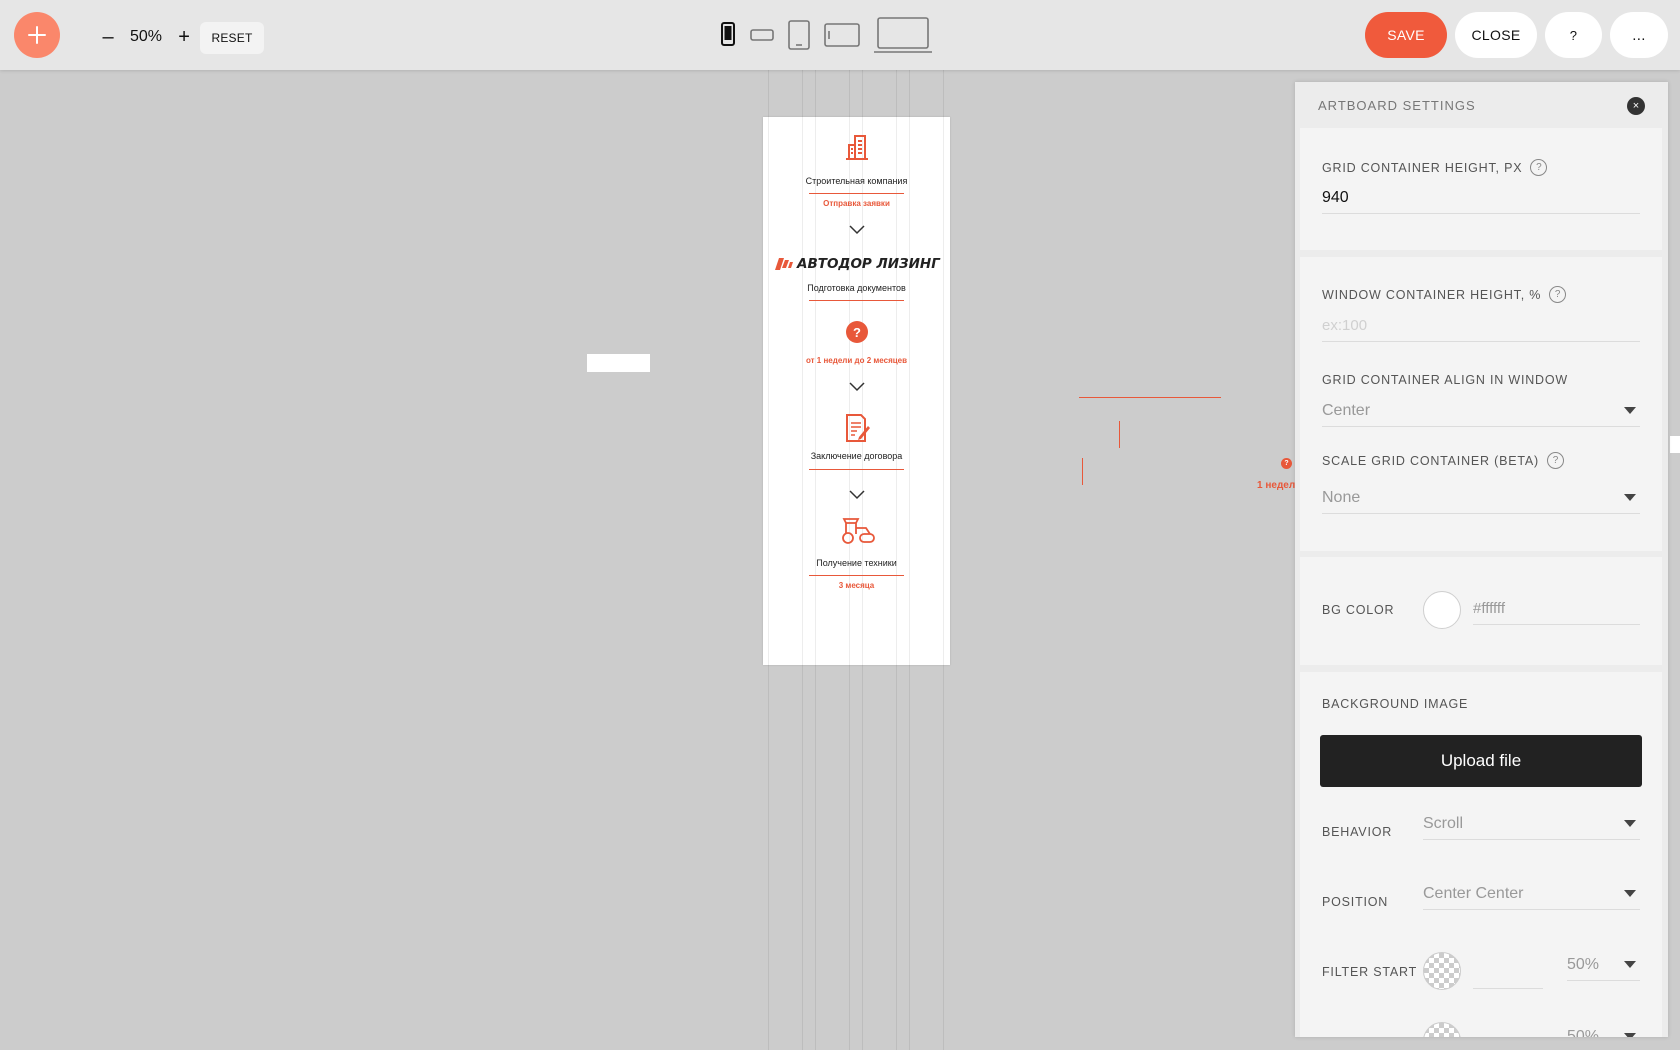 This screenshot has width=1680, height=1050. I want to click on zoom-out-button: –, so click(108, 37).